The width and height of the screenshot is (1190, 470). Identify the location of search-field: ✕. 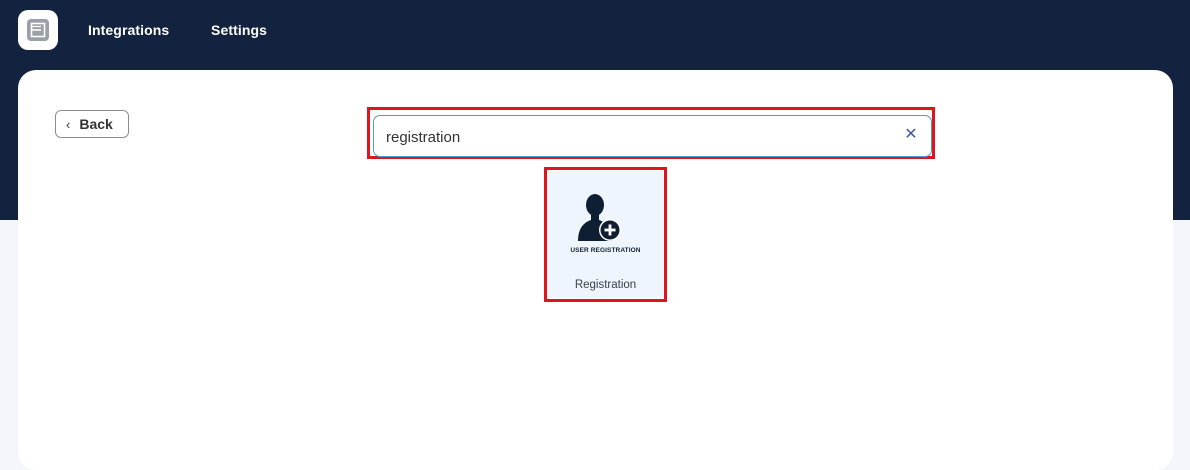
(652, 136).